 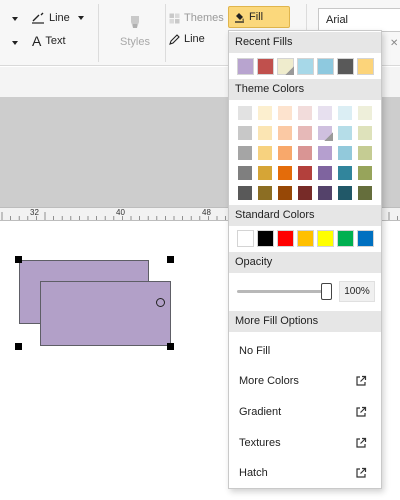 I want to click on themes-label: Themes, so click(x=204, y=18).